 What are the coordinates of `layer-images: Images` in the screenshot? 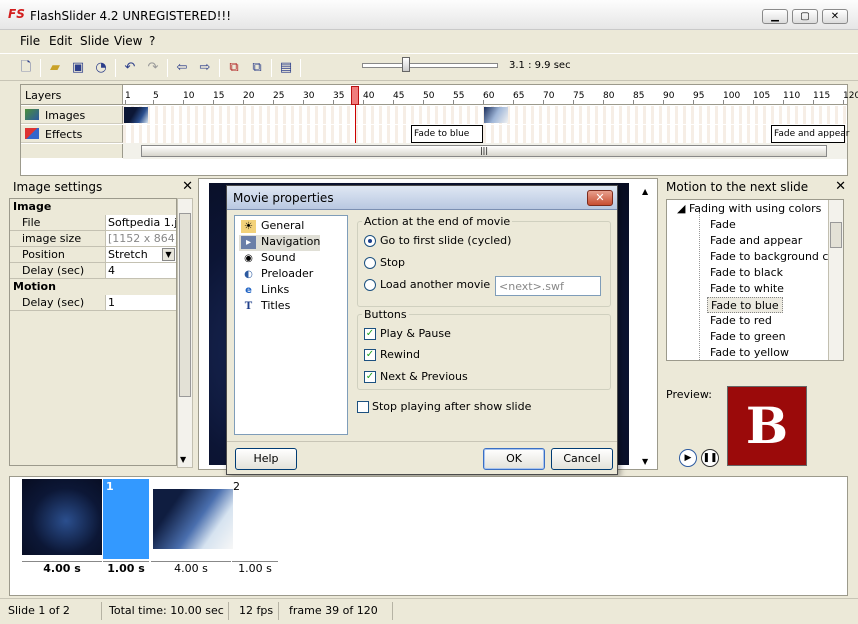 It's located at (72, 115).